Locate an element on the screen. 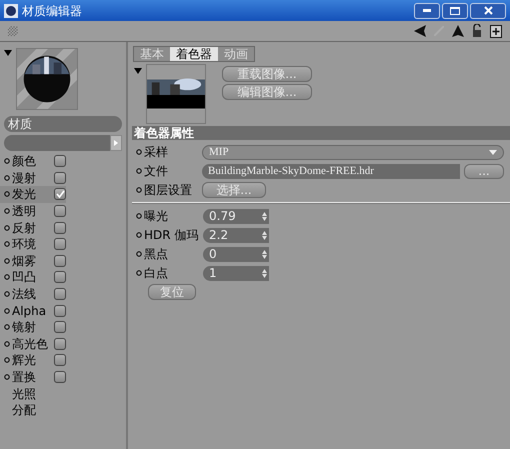  right-arrow-icon is located at coordinates (116, 143).